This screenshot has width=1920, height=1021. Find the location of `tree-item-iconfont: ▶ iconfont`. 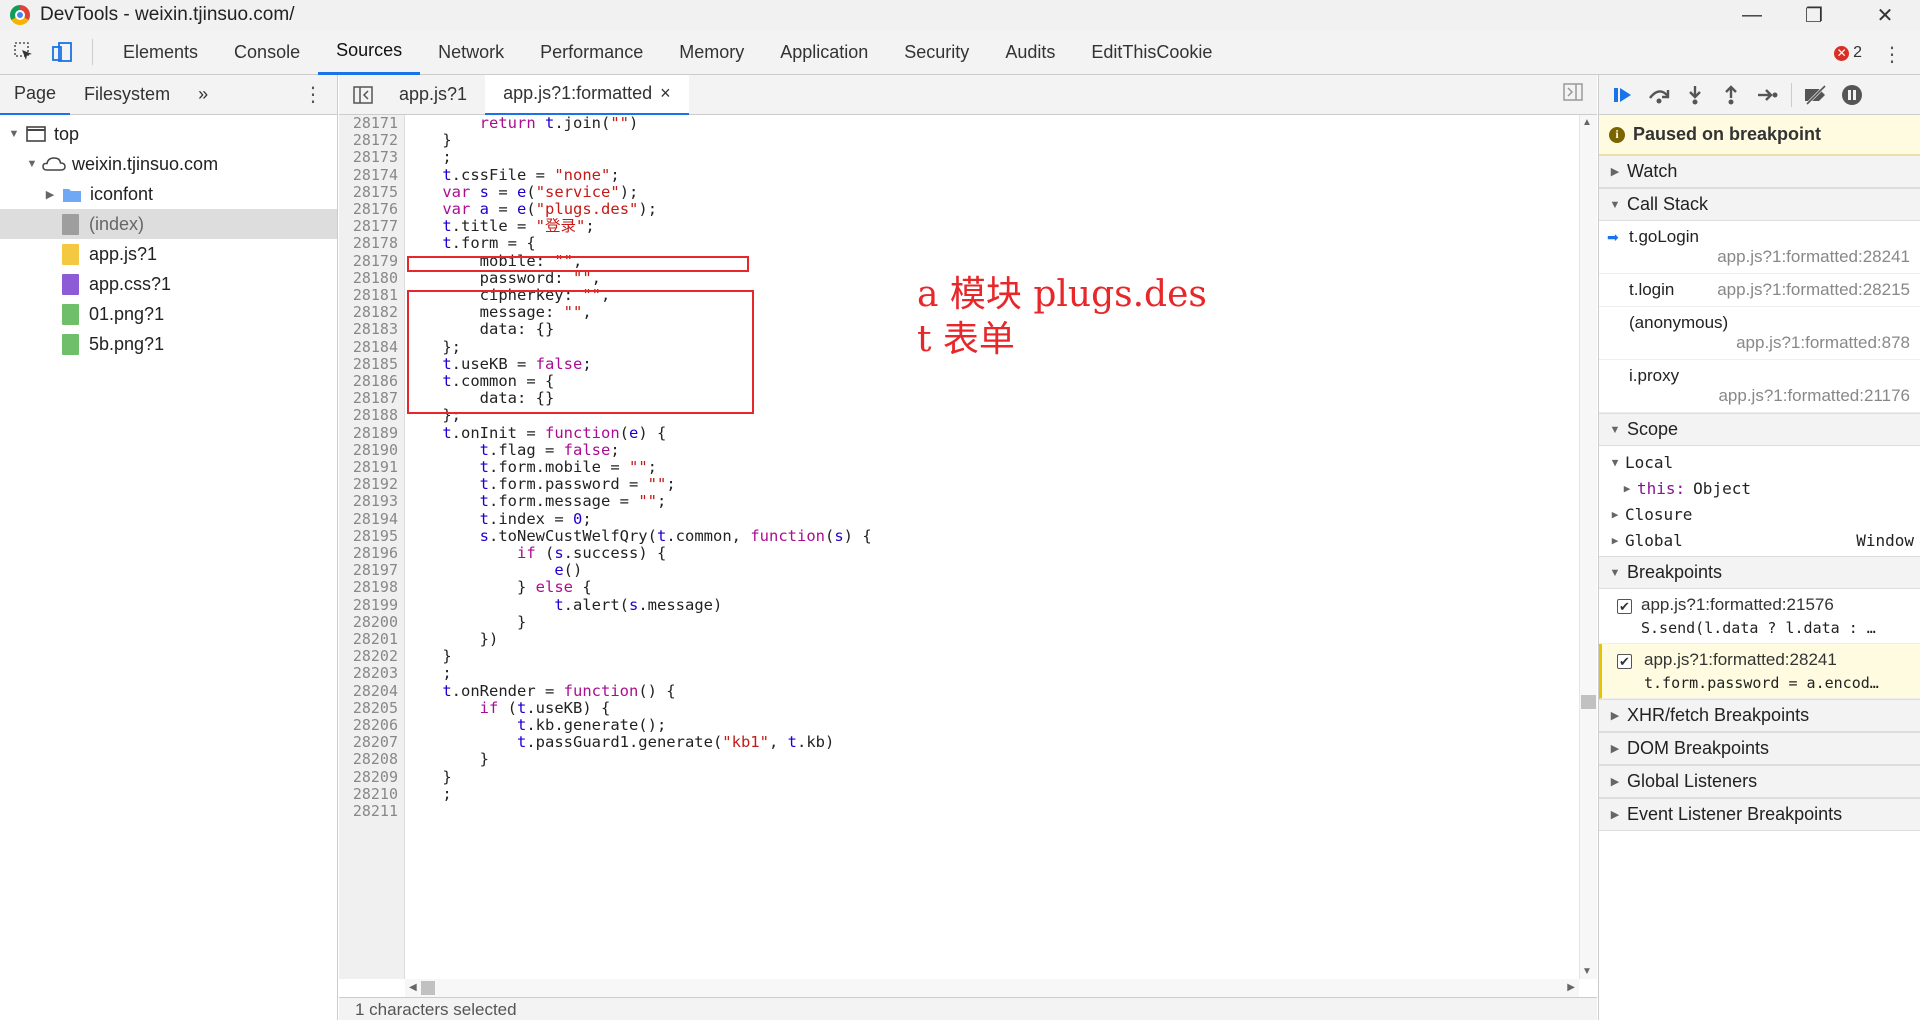

tree-item-iconfont: ▶ iconfont is located at coordinates (168, 194).